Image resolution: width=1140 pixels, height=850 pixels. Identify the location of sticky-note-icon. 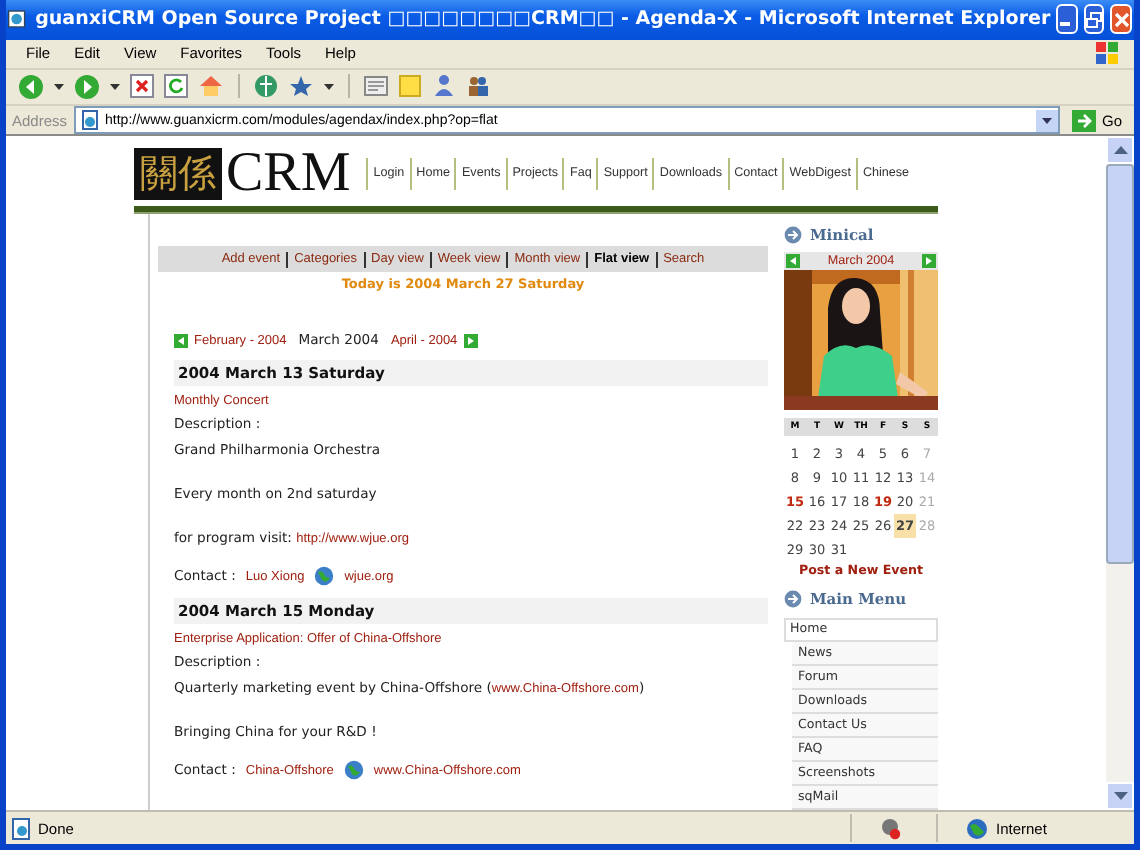
(410, 86).